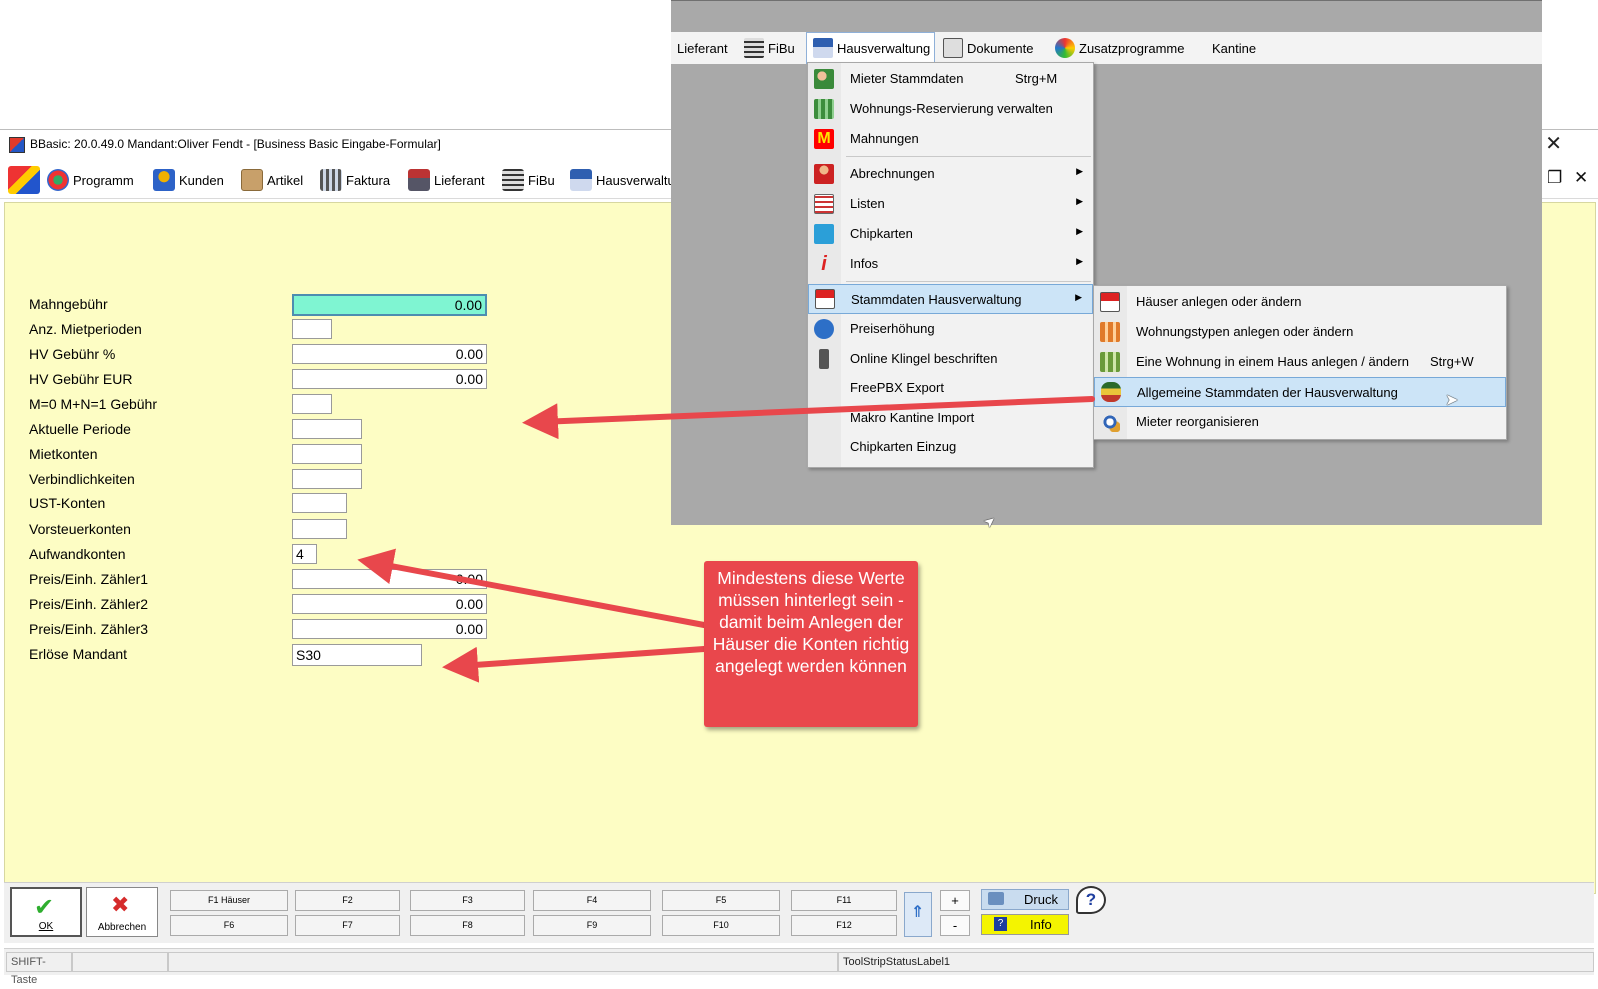 This screenshot has width=1598, height=989. I want to click on arrow-to-aktuelle-periode, so click(808, 418).